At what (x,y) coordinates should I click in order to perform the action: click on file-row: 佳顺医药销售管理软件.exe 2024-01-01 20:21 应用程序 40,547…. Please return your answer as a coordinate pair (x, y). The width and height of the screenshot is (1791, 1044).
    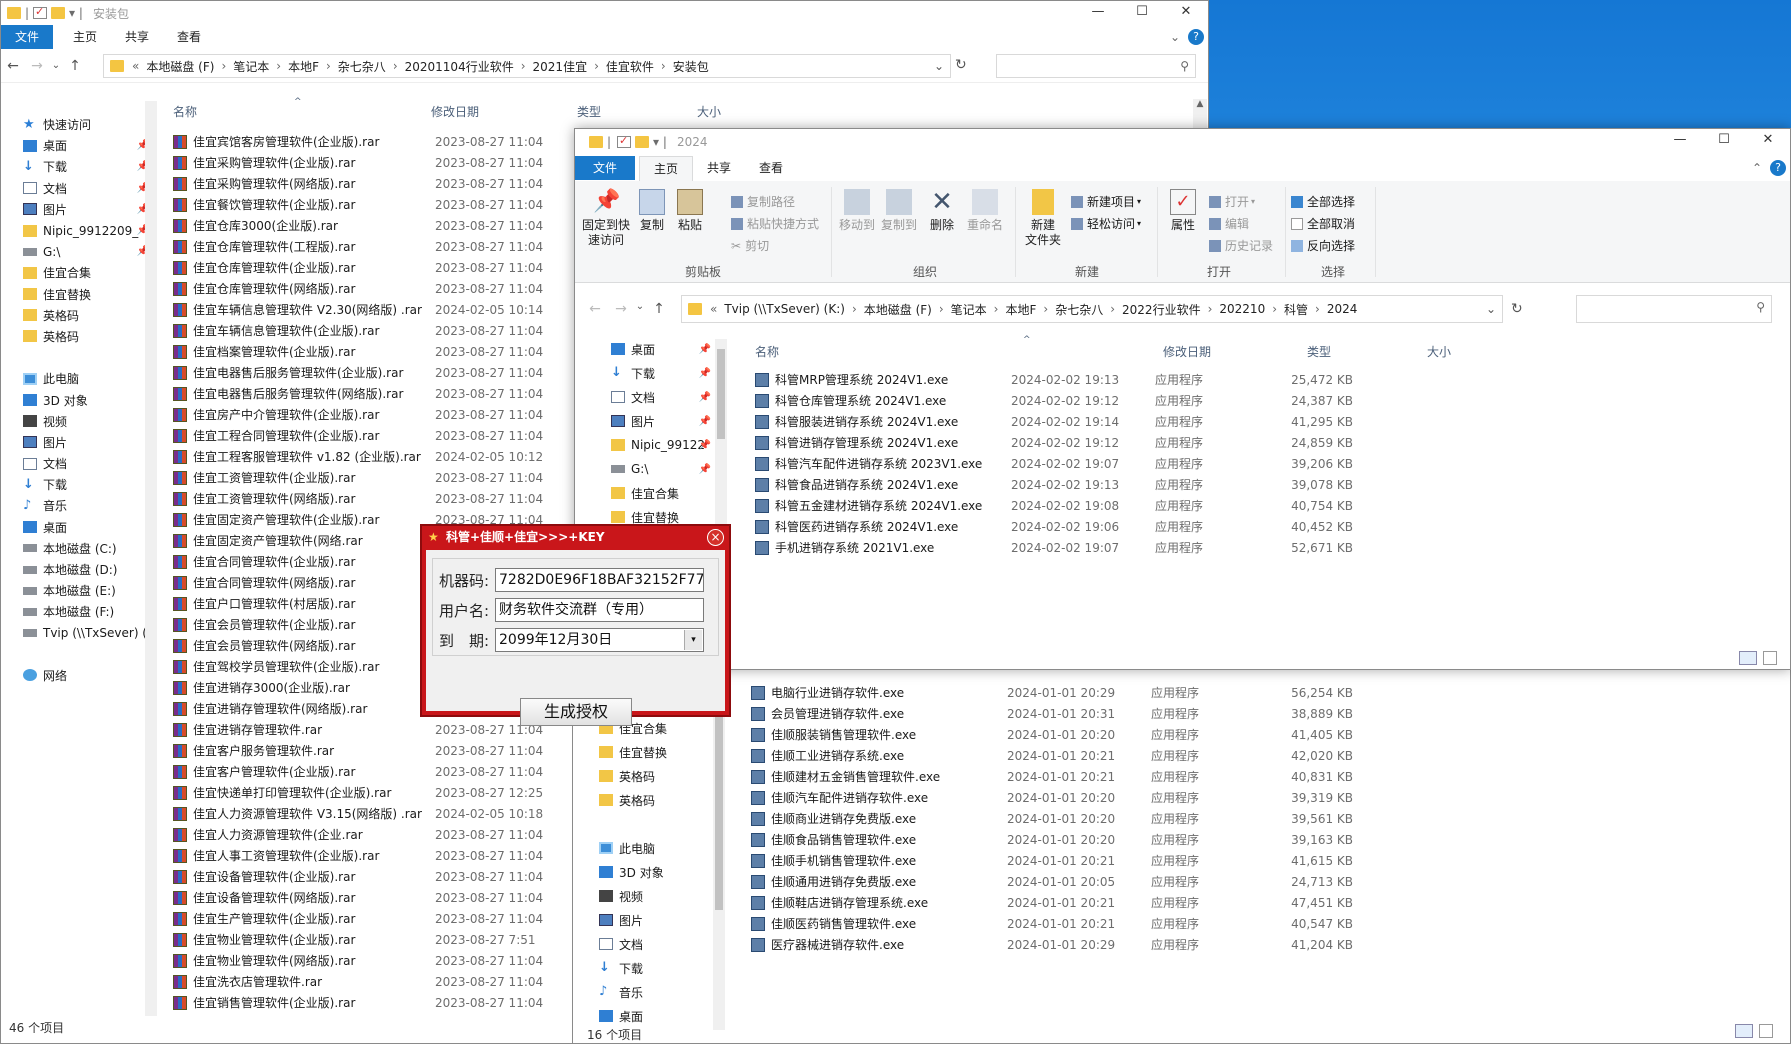
    Looking at the image, I should click on (1063, 923).